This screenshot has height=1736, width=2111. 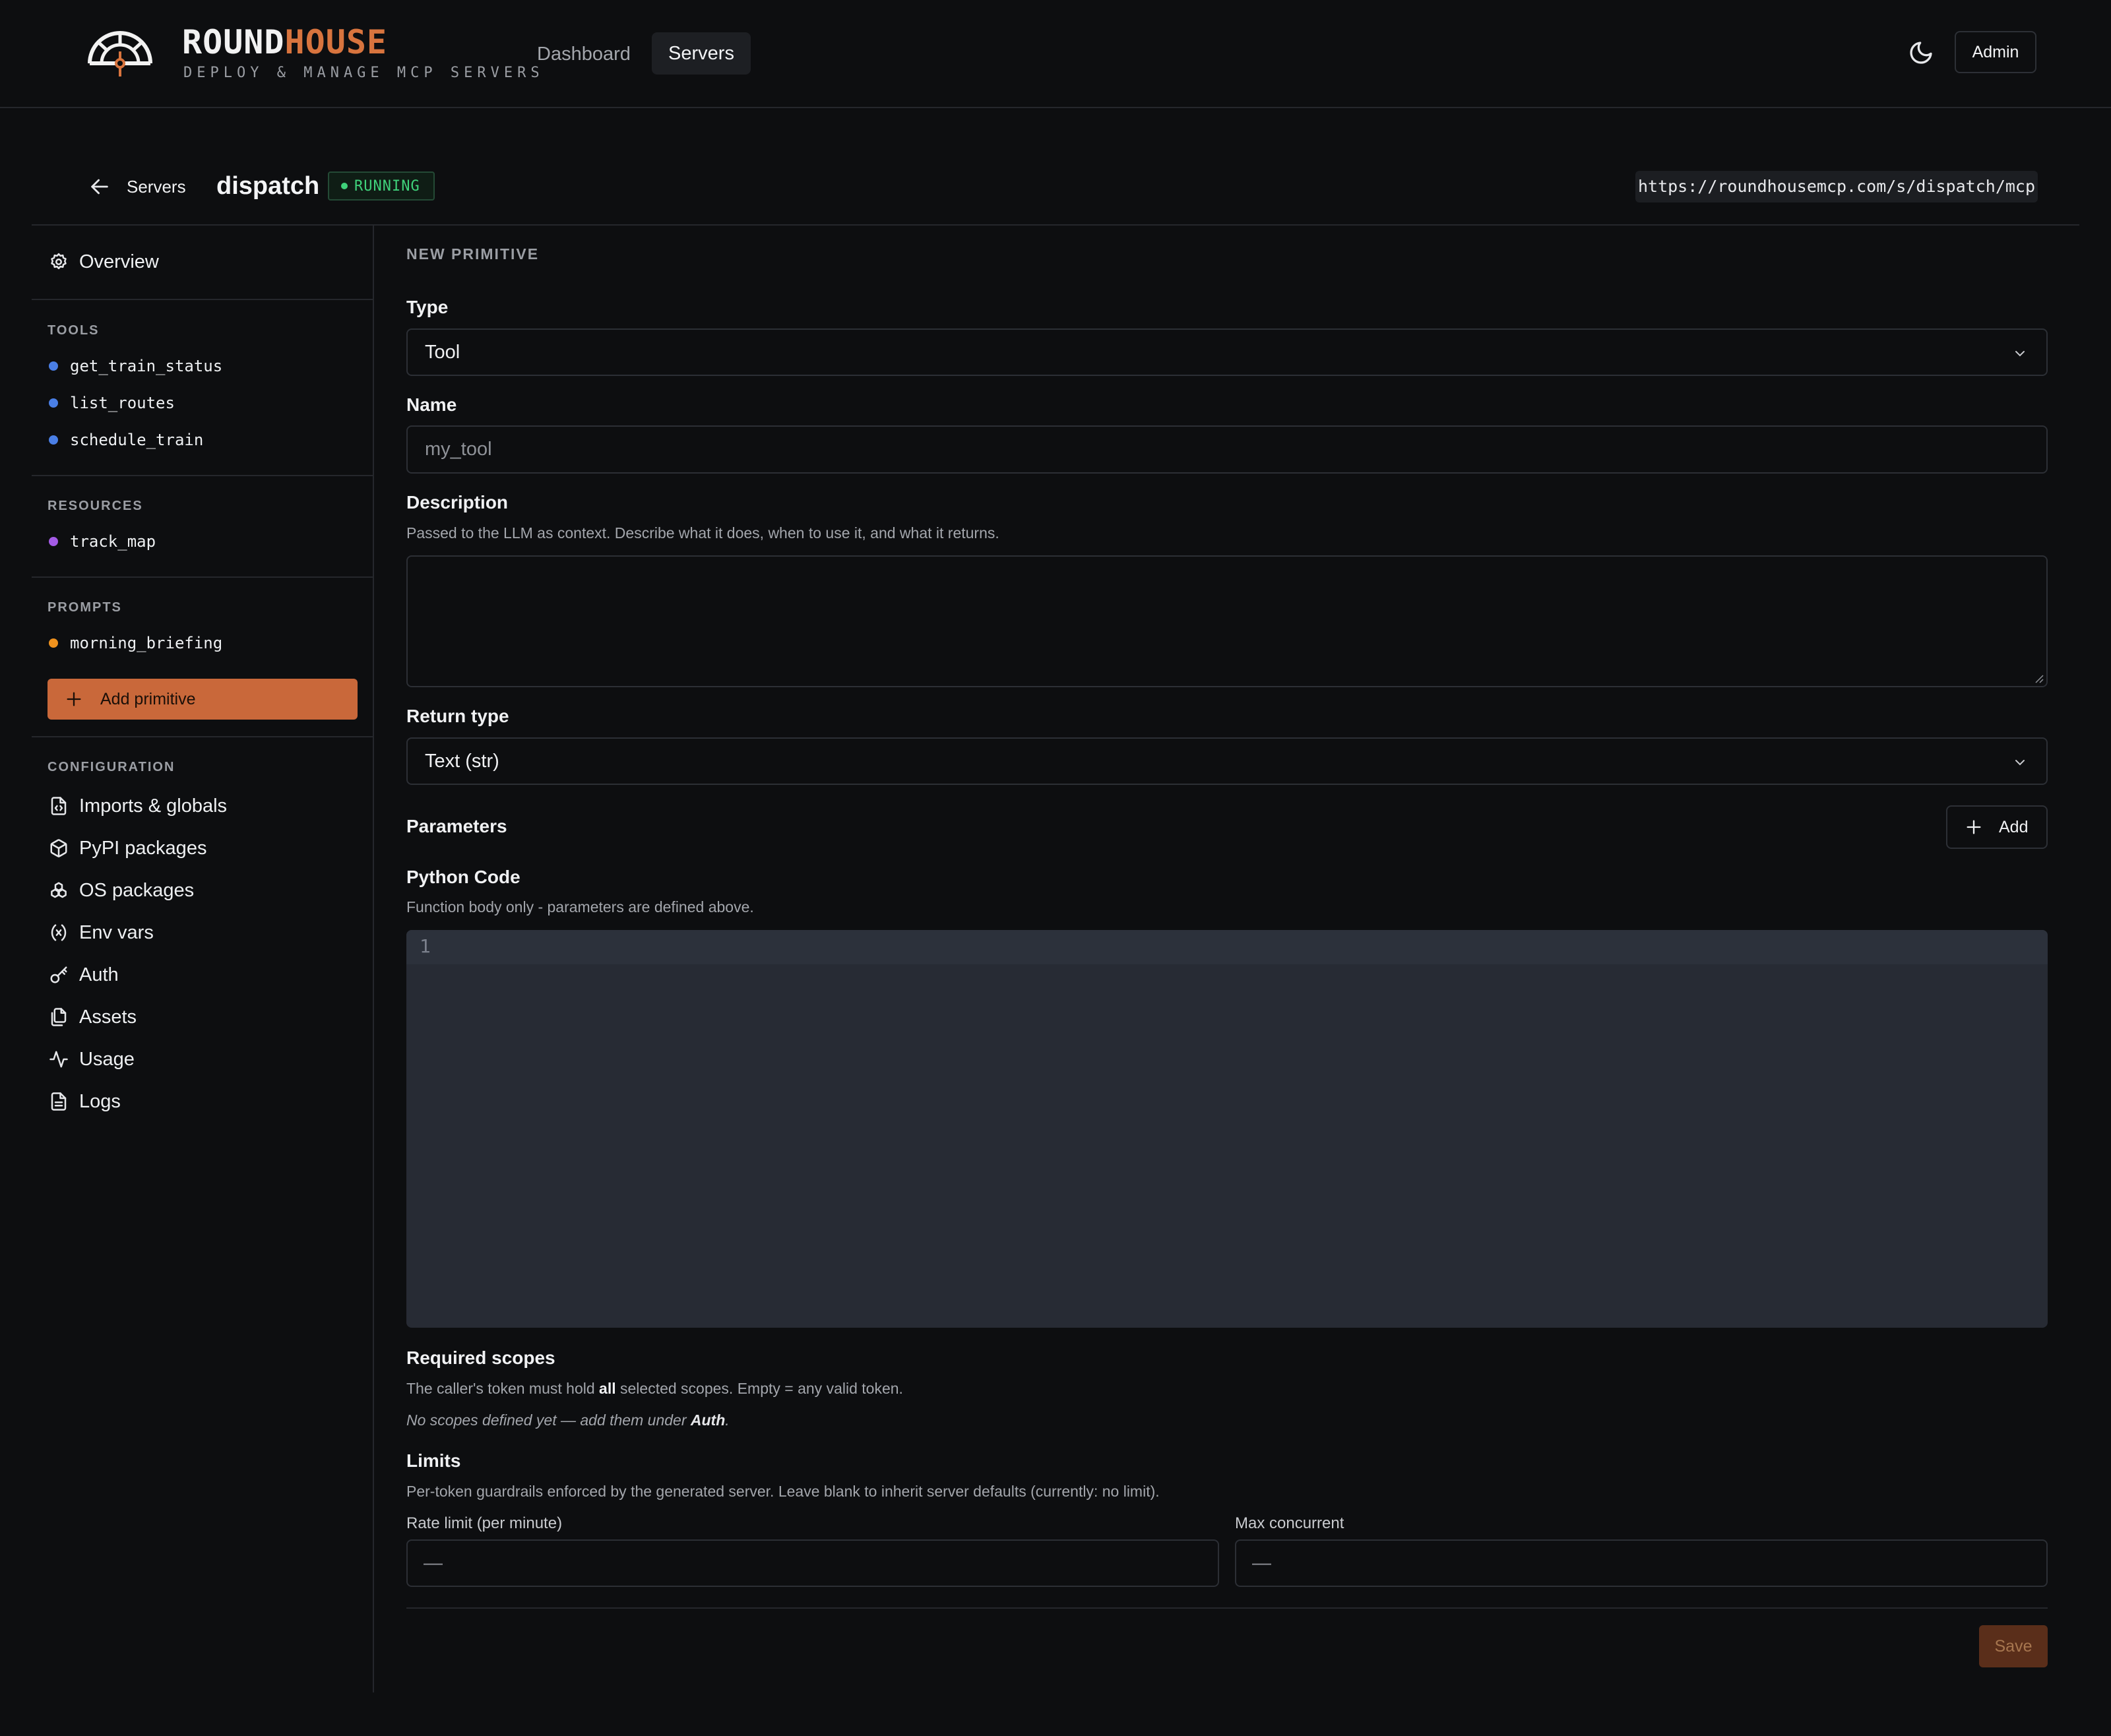 What do you see at coordinates (84, 607) in the screenshot?
I see `section-label-prompts: PROMPTS` at bounding box center [84, 607].